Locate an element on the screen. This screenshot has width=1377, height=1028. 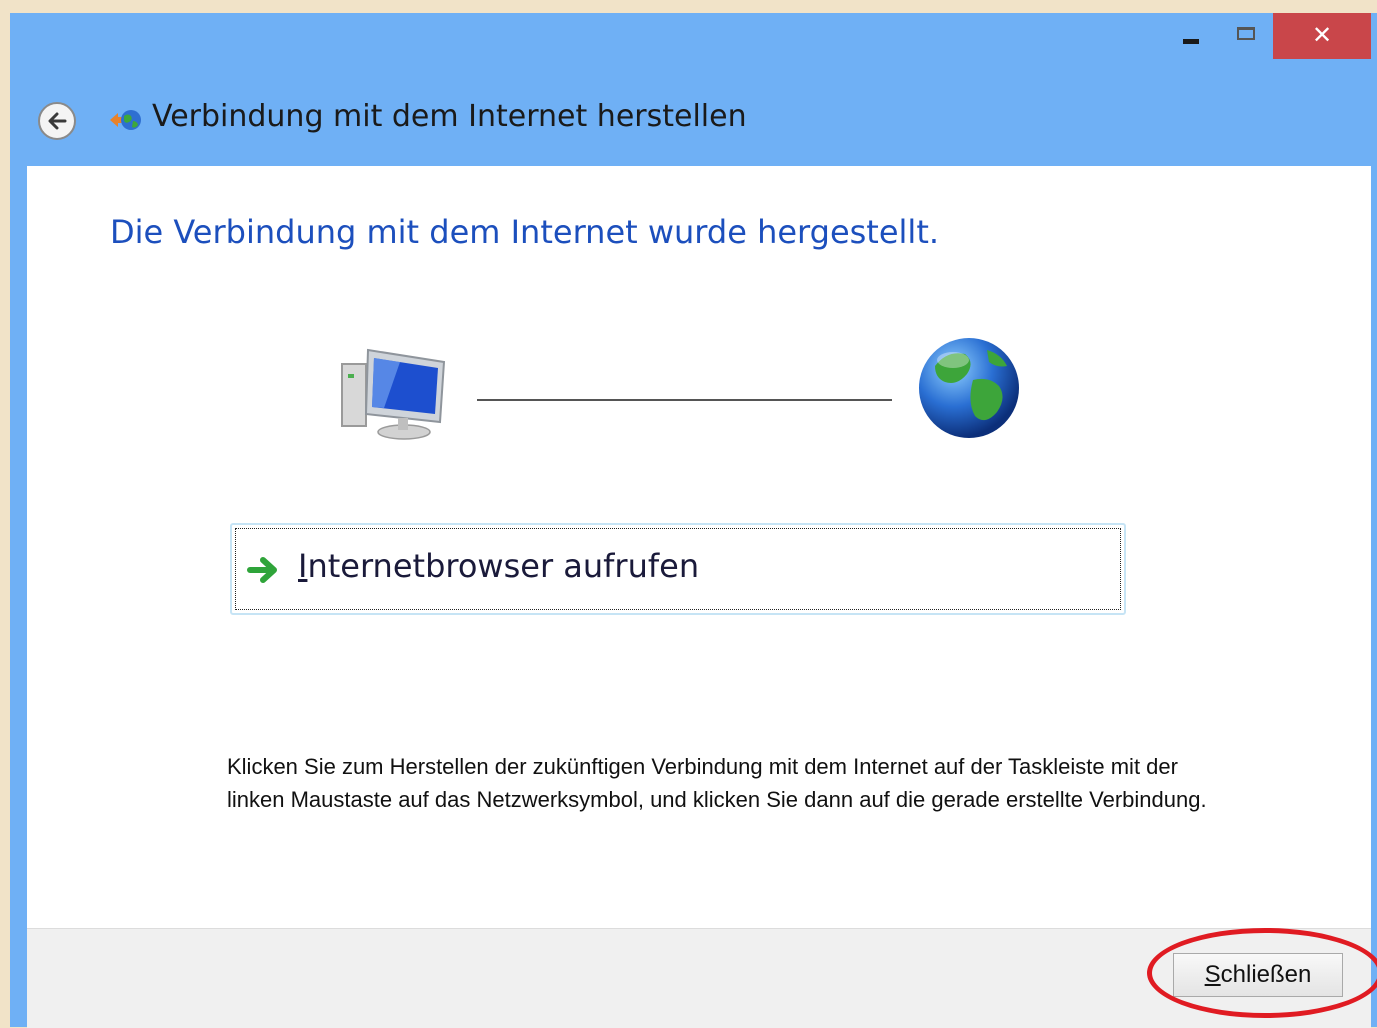
maximize-button is located at coordinates (1245, 36).